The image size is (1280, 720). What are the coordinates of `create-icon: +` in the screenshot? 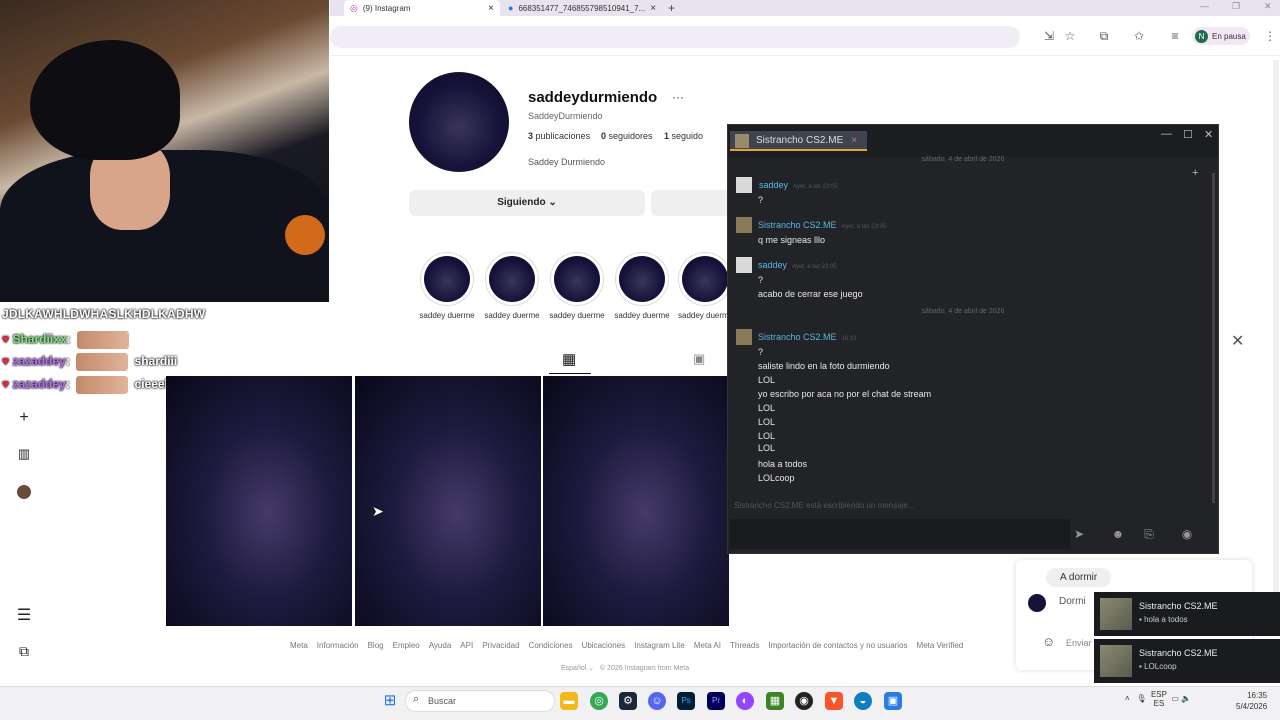 It's located at (24, 418).